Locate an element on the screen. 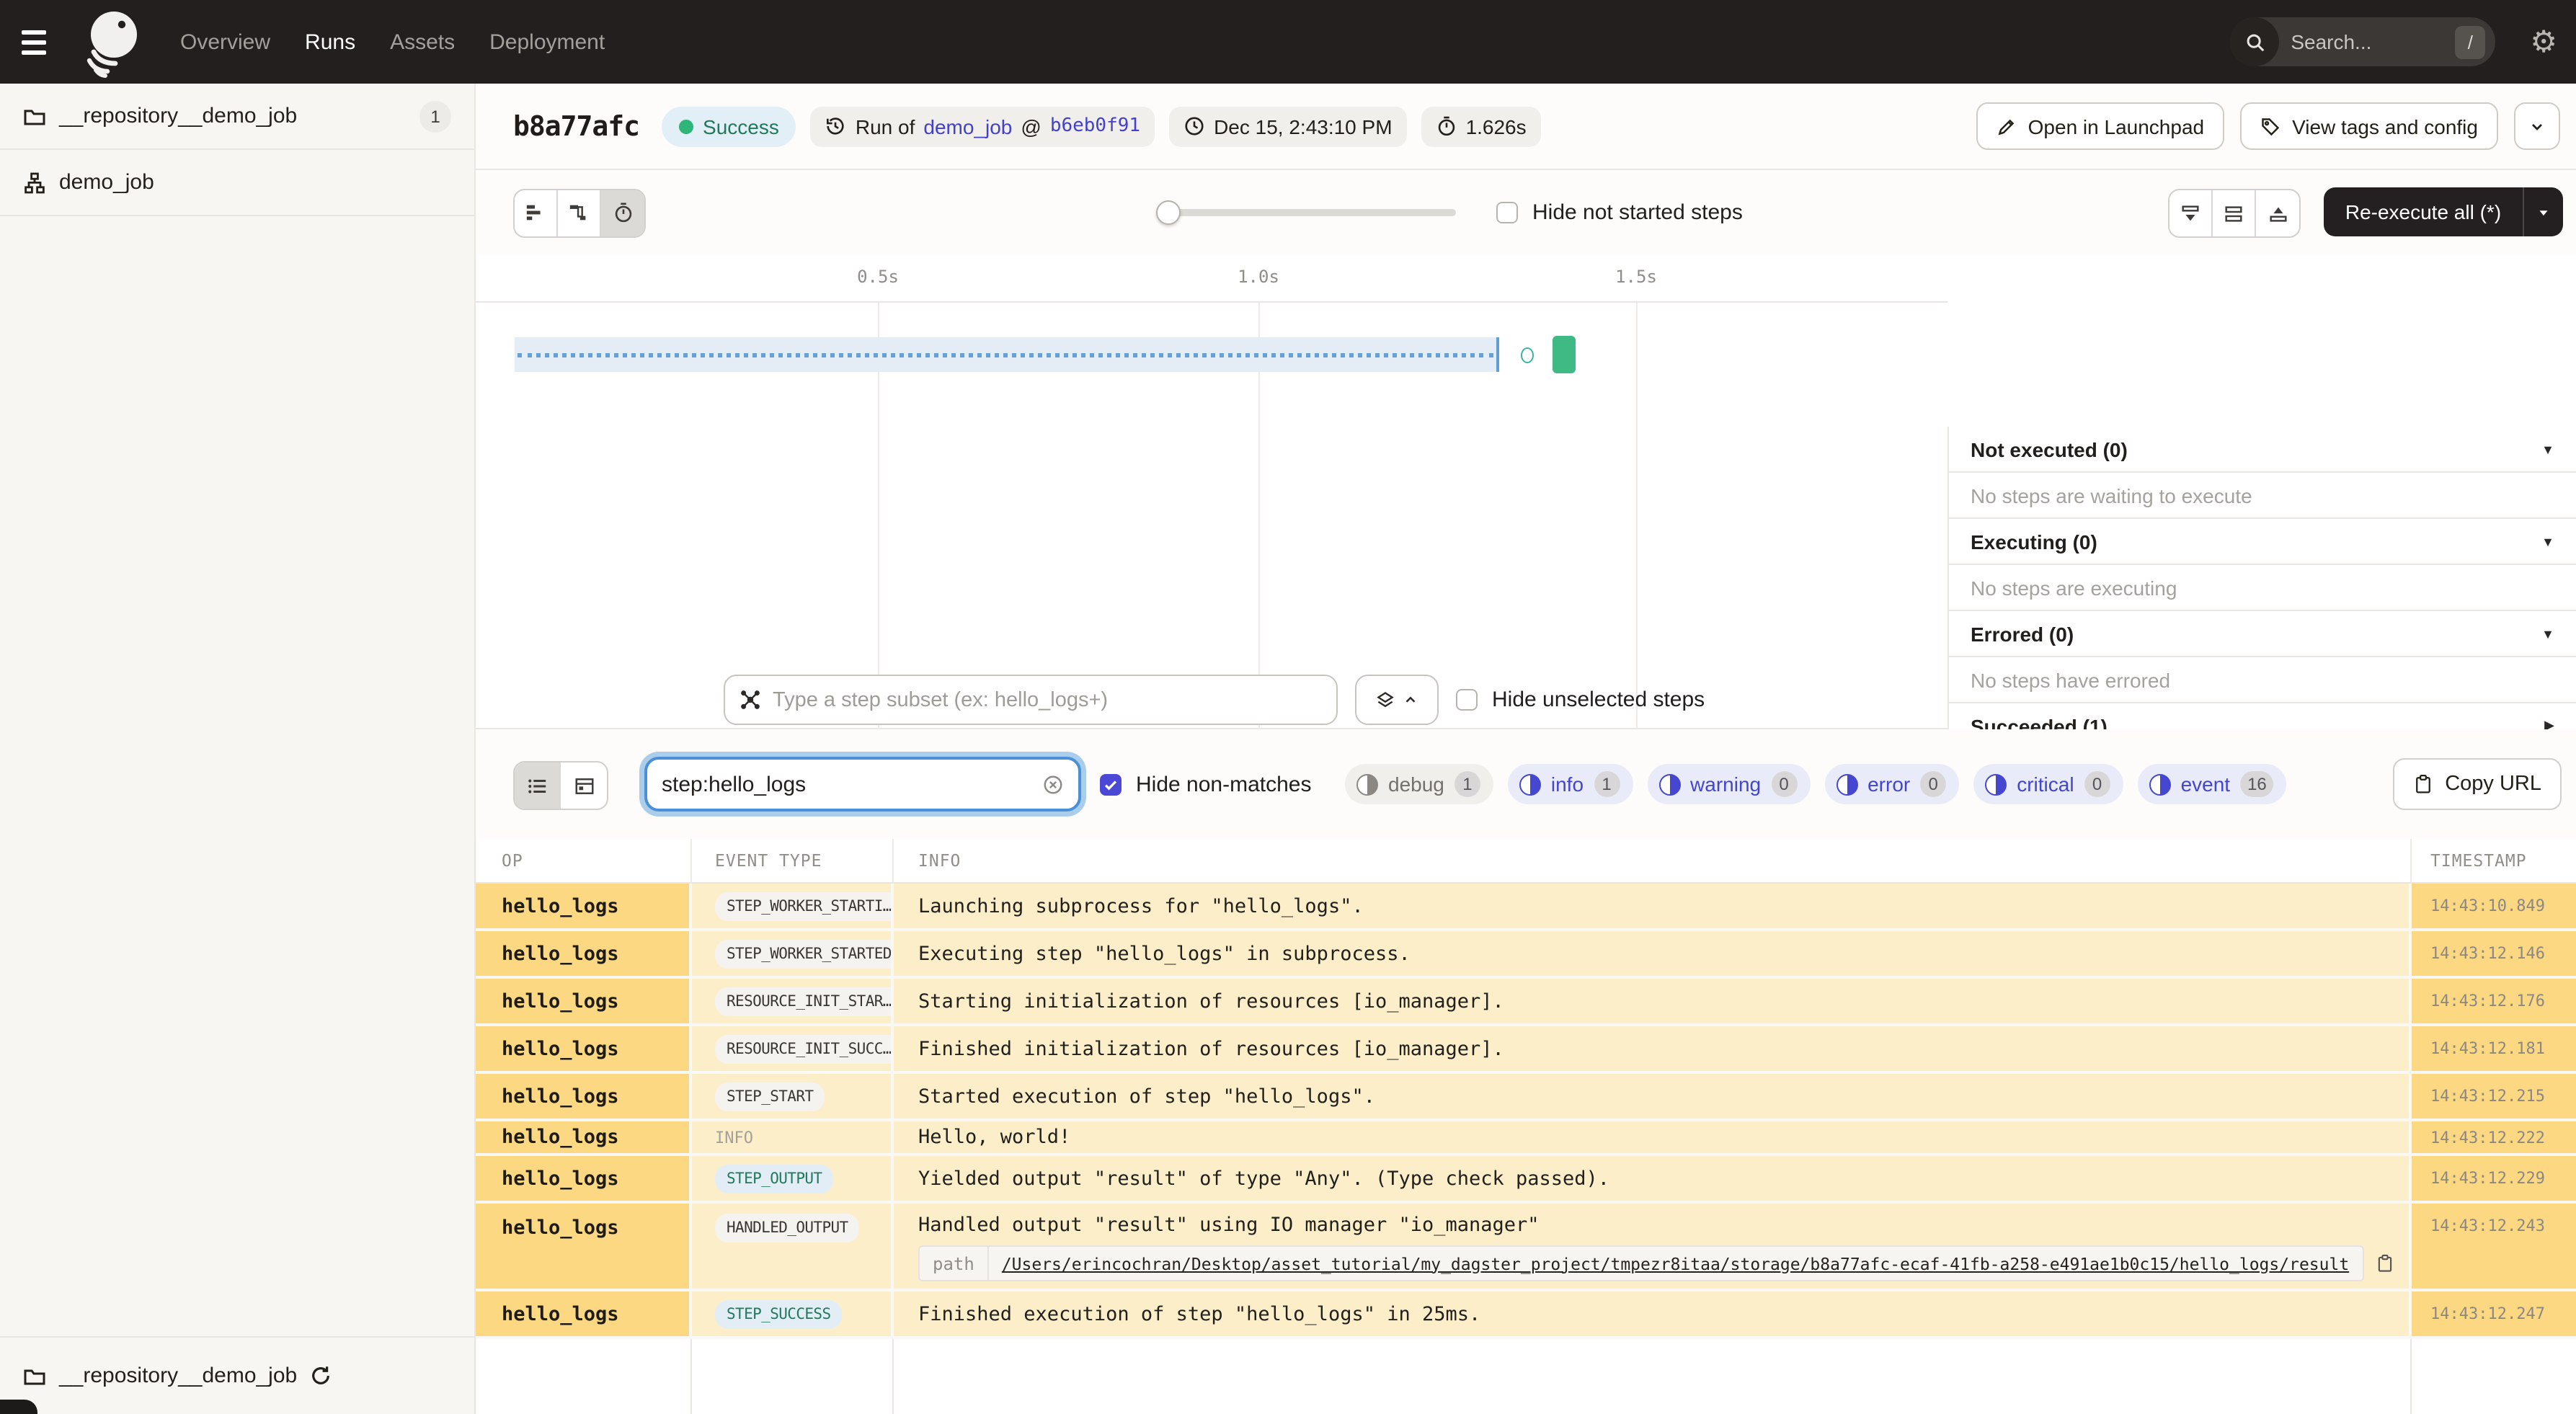 This screenshot has height=1414, width=2576. log-row-timestamp: 14:43:10.849 is located at coordinates (2494, 908).